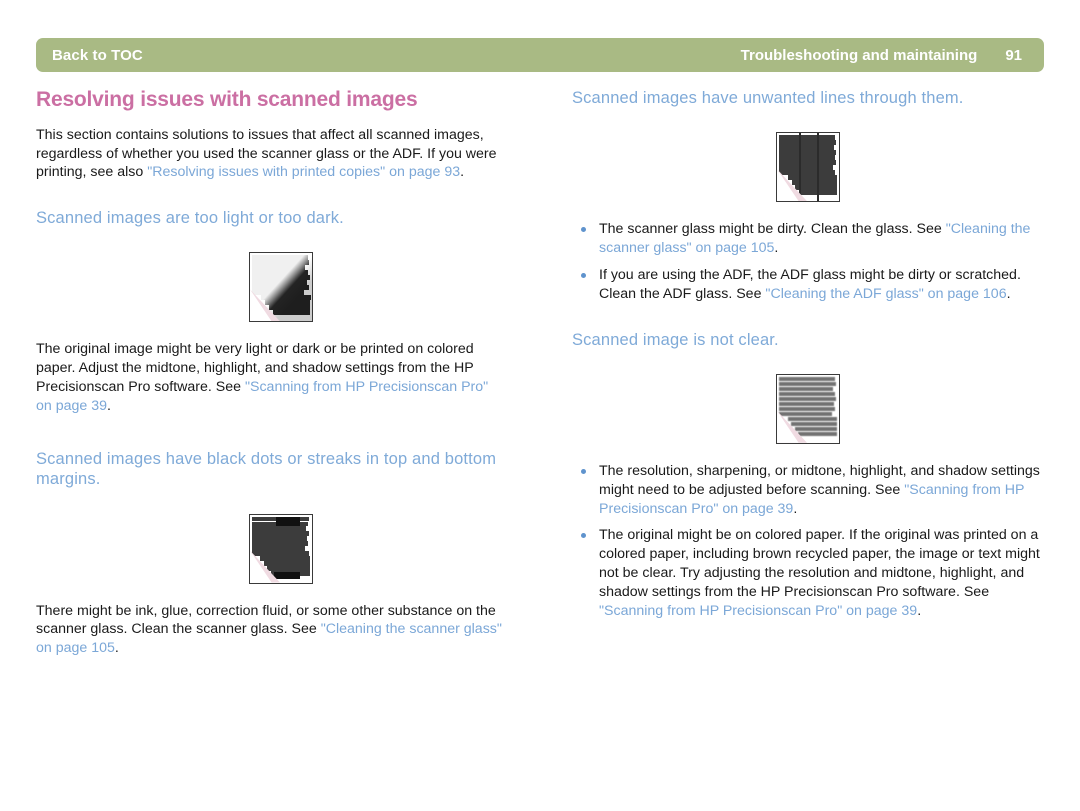 Image resolution: width=1080 pixels, height=811 pixels. I want to click on page-title: Resolving issues with scanned images, so click(227, 99).